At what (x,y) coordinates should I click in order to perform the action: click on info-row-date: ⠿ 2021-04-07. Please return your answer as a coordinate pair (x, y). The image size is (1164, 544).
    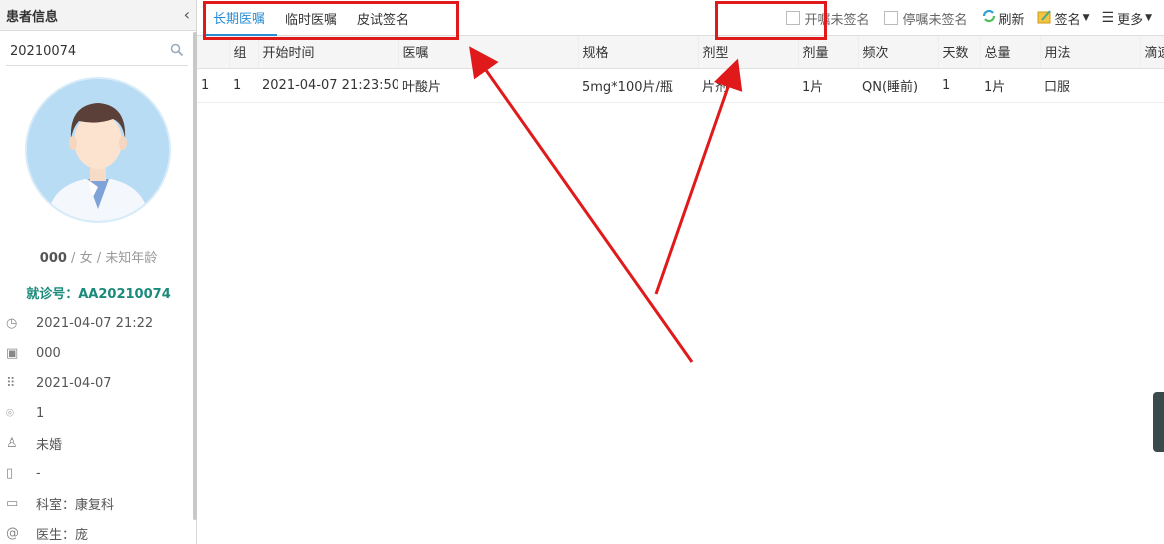
    Looking at the image, I should click on (97, 383).